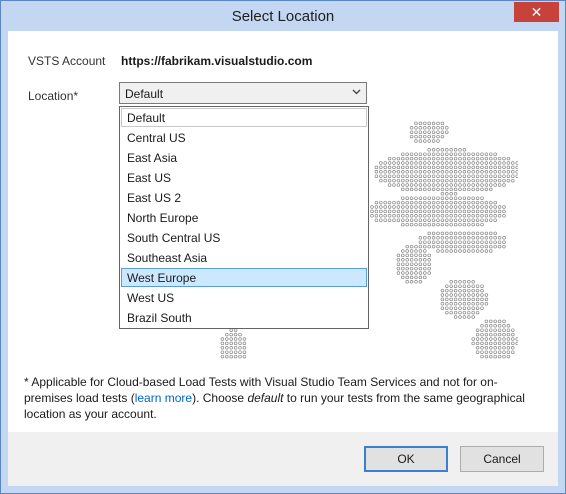 This screenshot has width=566, height=494. I want to click on location-dropdown: Default, so click(243, 93).